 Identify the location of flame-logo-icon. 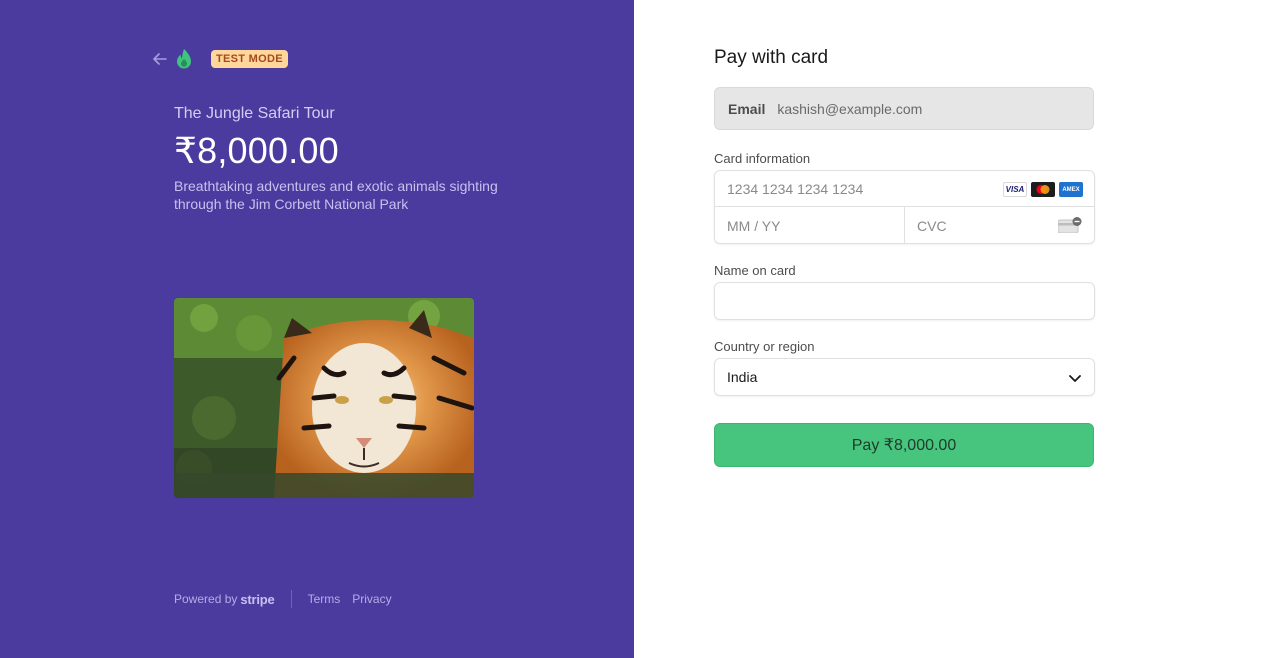
(184, 59).